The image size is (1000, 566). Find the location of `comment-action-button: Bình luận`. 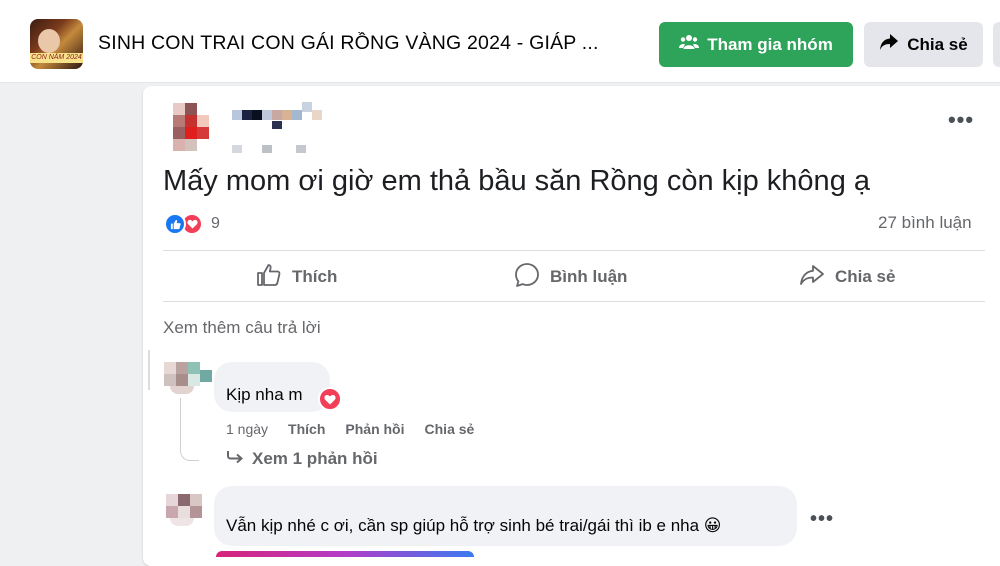

comment-action-button: Bình luận is located at coordinates (570, 277).